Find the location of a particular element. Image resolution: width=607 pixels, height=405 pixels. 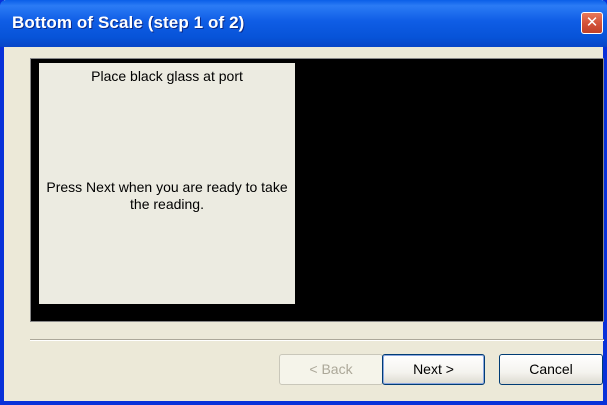

instruction-text-top: Place black glass at port is located at coordinates (167, 76).